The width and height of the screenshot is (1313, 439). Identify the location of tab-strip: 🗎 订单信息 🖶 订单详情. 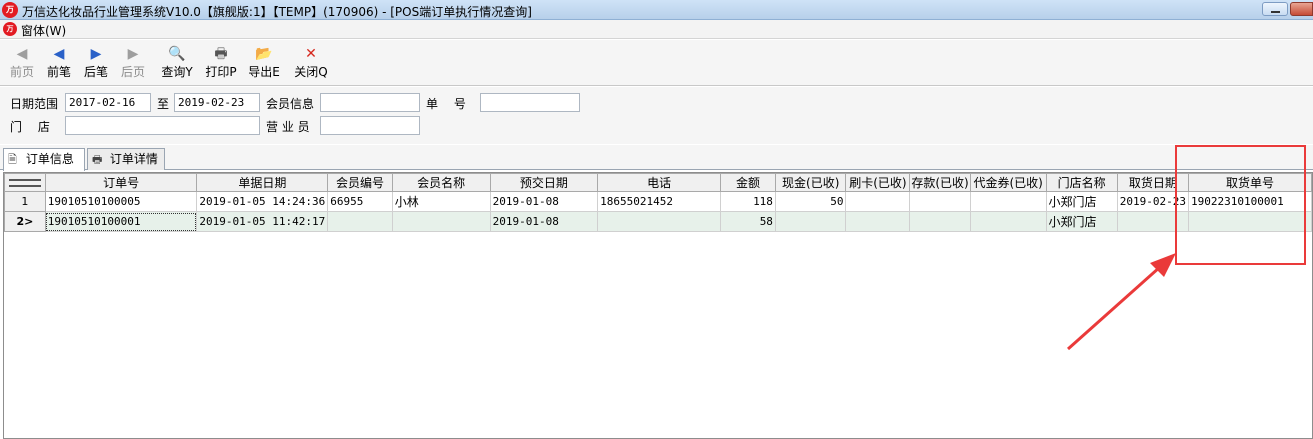
(656, 158).